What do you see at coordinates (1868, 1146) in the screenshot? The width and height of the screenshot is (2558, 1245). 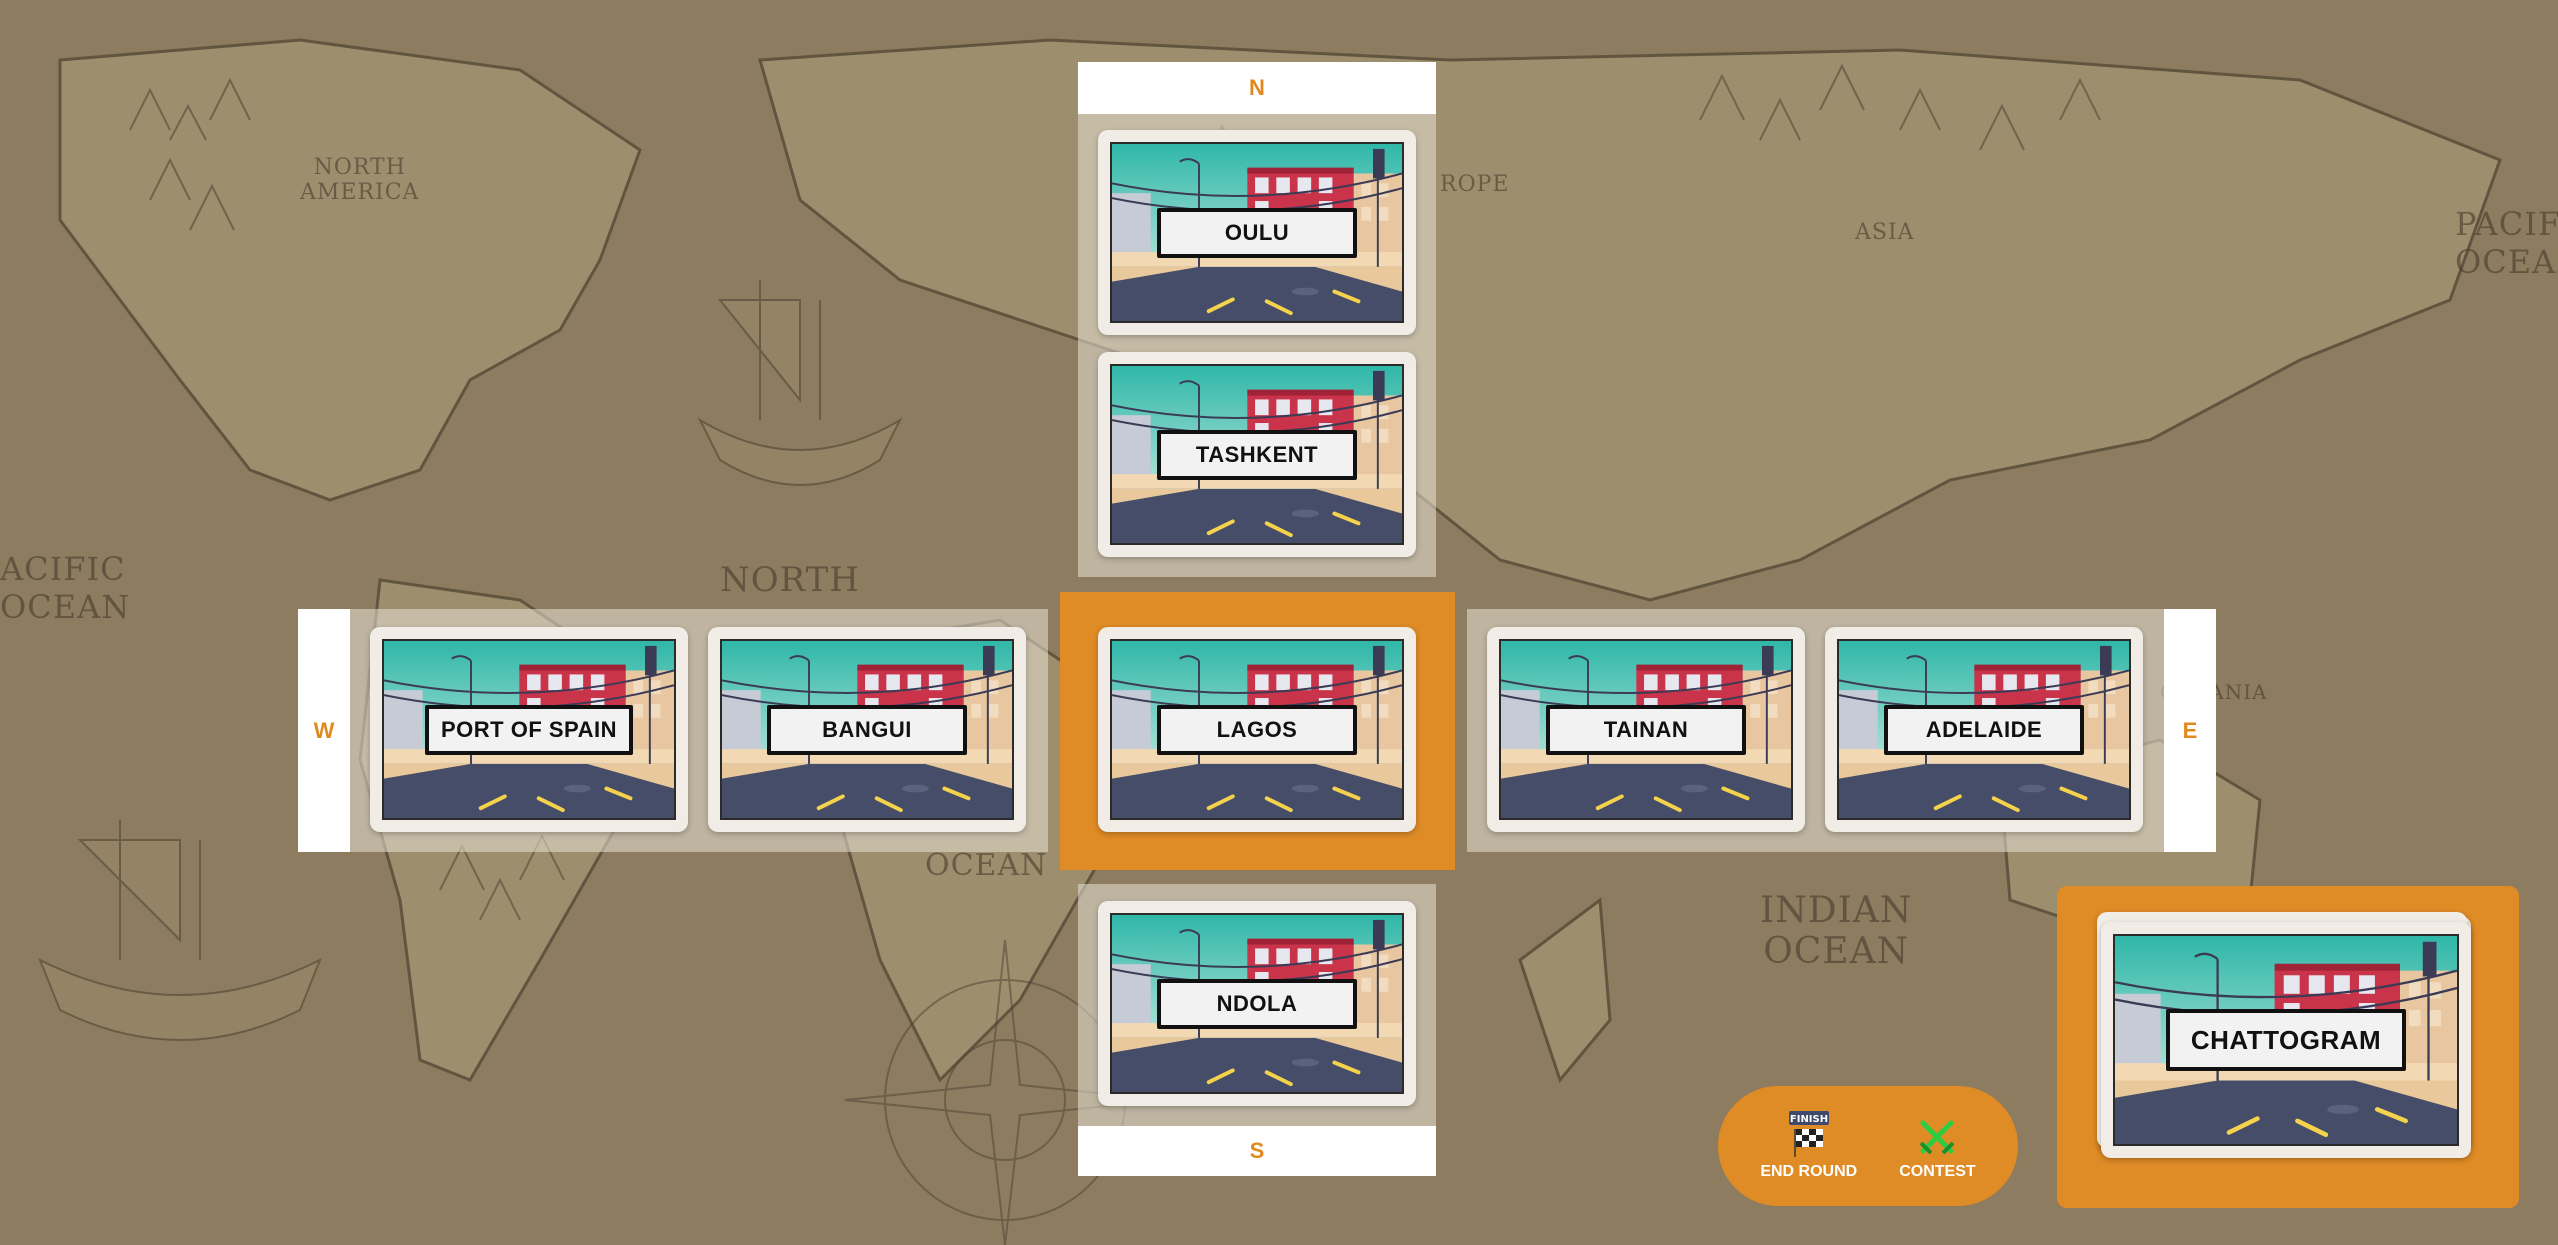 I see `action-panel: FINISH END ROUND CONTEST` at bounding box center [1868, 1146].